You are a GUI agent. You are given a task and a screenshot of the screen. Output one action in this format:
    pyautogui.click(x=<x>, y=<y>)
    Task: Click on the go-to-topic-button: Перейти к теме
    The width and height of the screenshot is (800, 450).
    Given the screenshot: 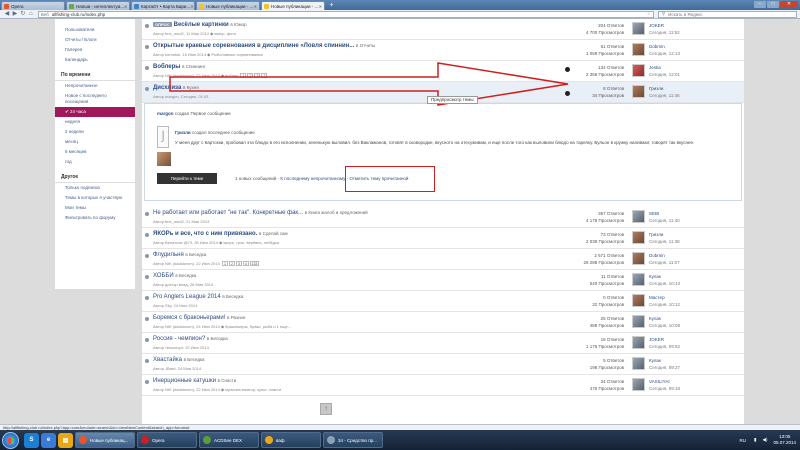 What is the action you would take?
    pyautogui.click(x=187, y=178)
    